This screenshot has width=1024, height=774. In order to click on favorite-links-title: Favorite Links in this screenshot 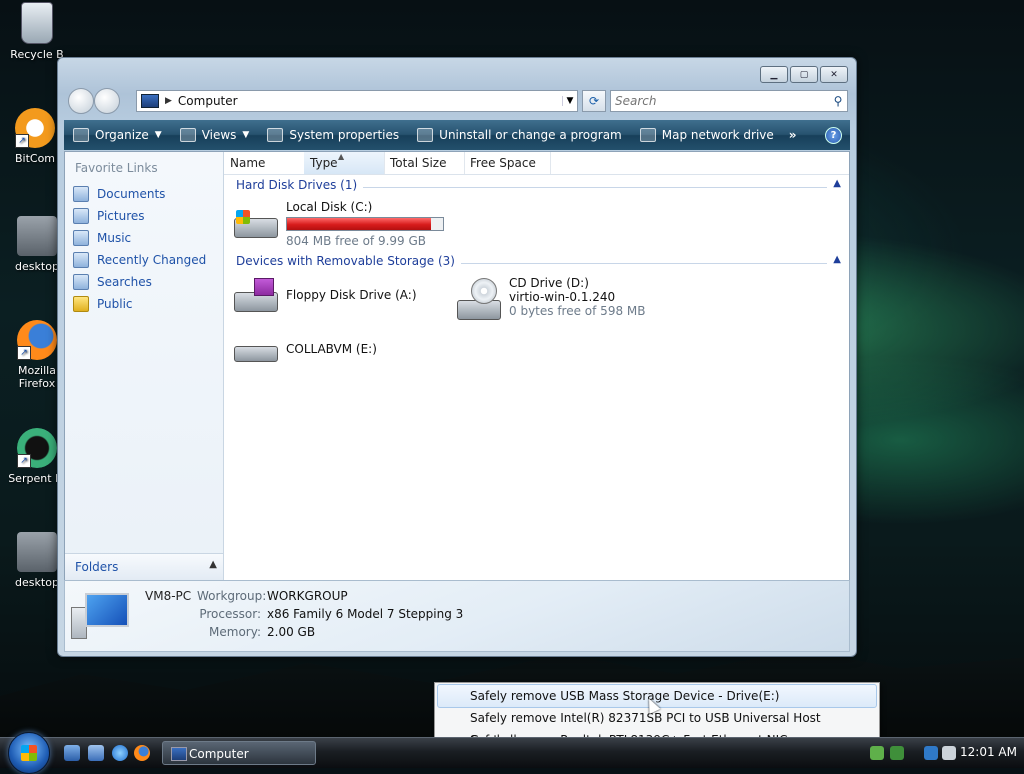, I will do `click(116, 168)`.